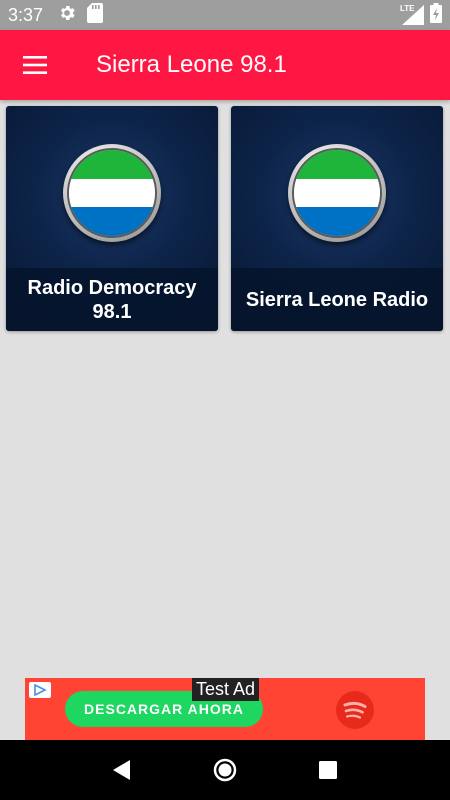 This screenshot has height=800, width=450. What do you see at coordinates (67, 15) in the screenshot?
I see `settings-icon` at bounding box center [67, 15].